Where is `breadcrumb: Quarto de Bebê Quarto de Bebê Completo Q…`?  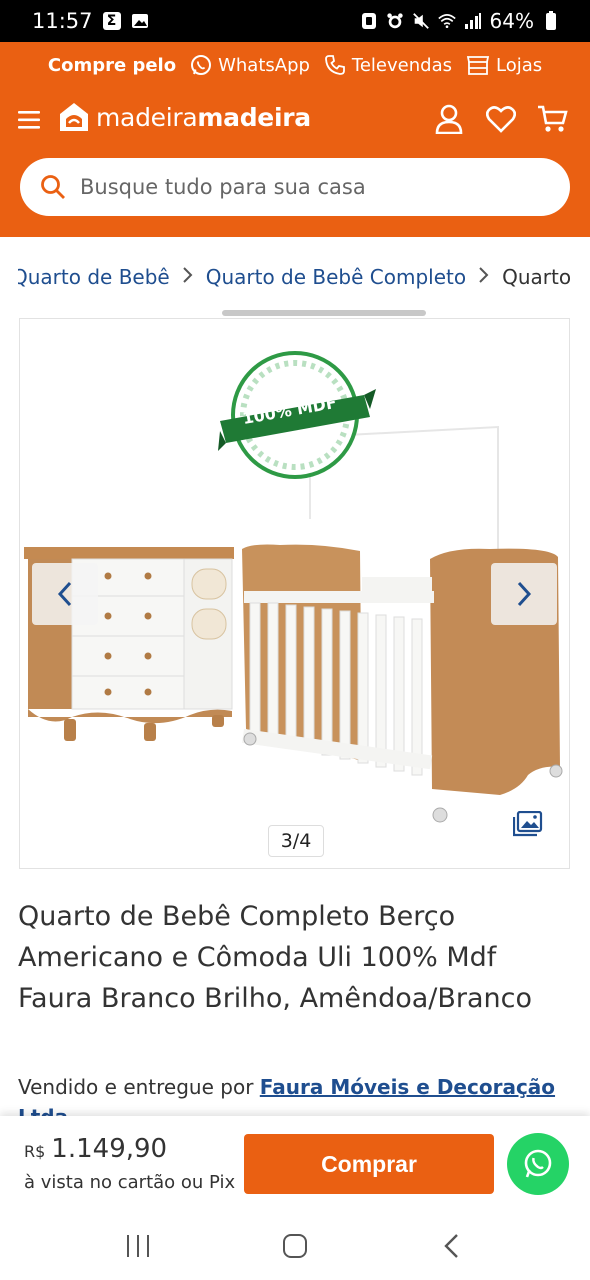 breadcrumb: Quarto de Bebê Quarto de Bebê Completo Q… is located at coordinates (295, 277).